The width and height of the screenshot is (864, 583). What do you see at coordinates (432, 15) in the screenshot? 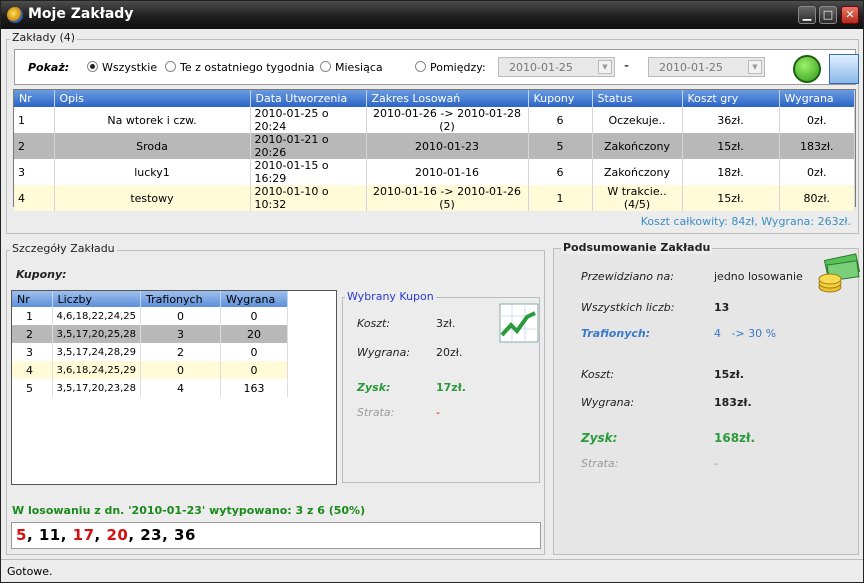
I see `title-bar: Moje Zakłady ▁ □ ✕` at bounding box center [432, 15].